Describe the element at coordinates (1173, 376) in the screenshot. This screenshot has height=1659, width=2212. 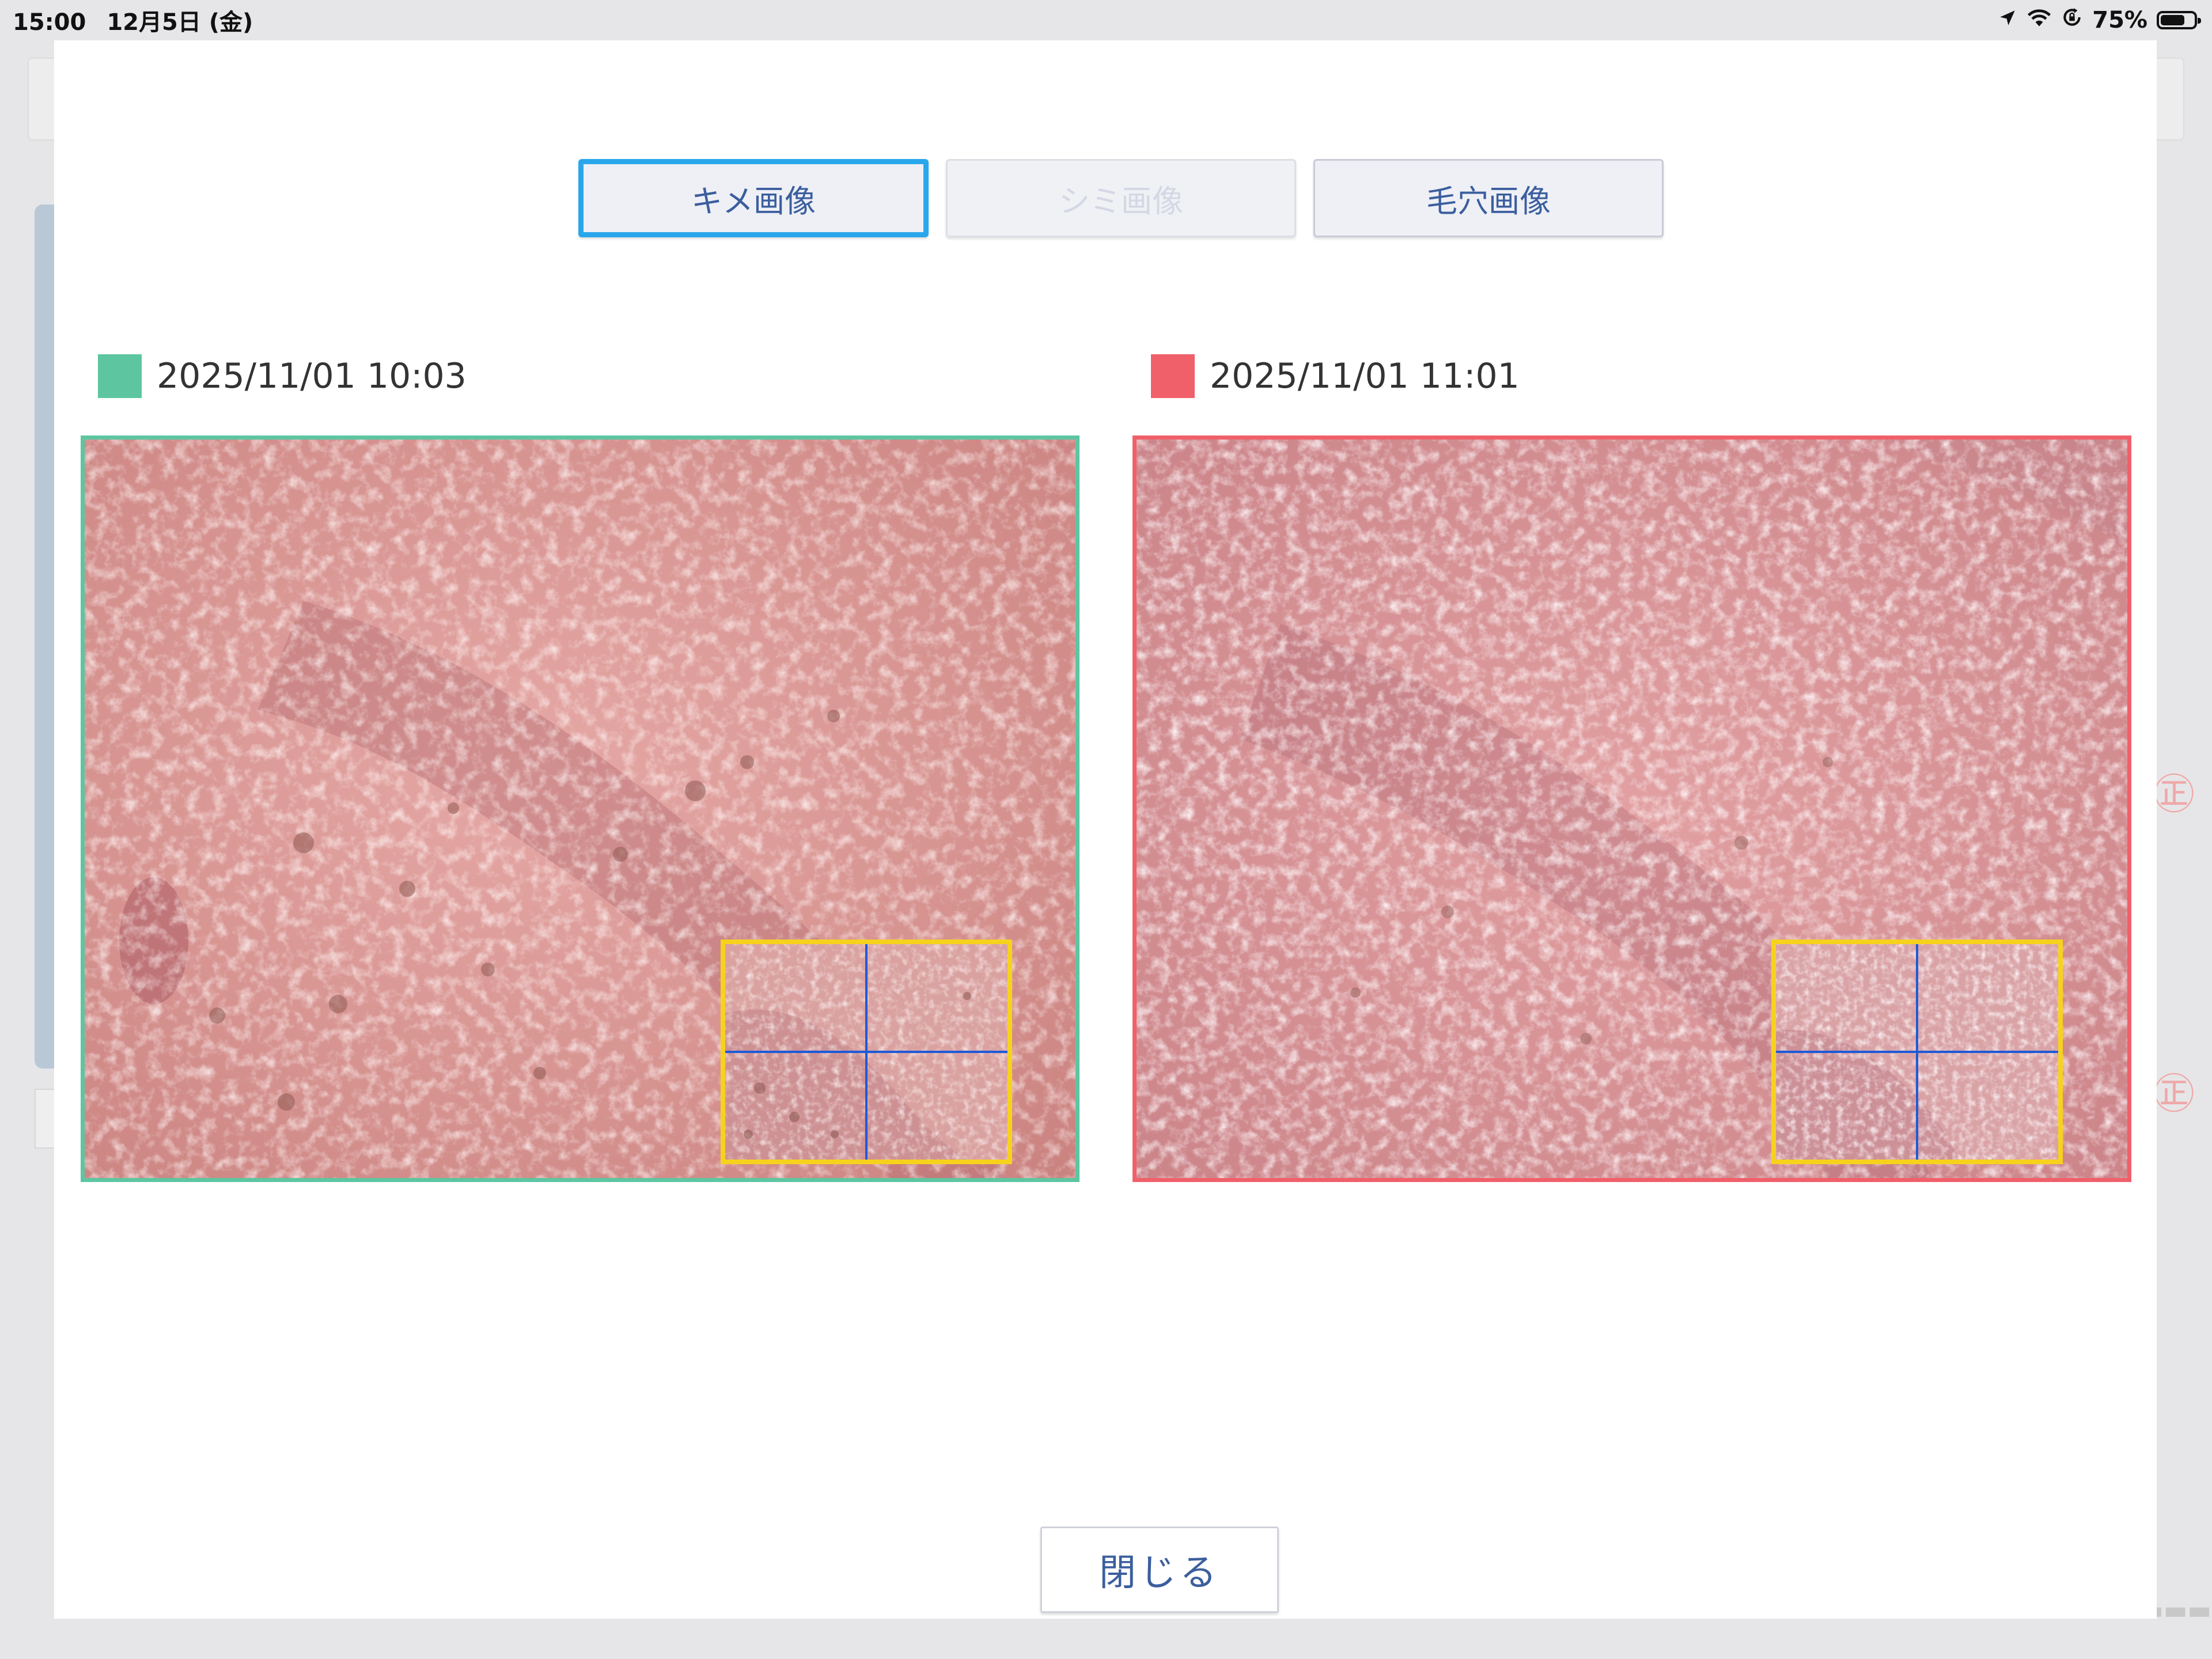
I see `right-color-swatch` at that location.